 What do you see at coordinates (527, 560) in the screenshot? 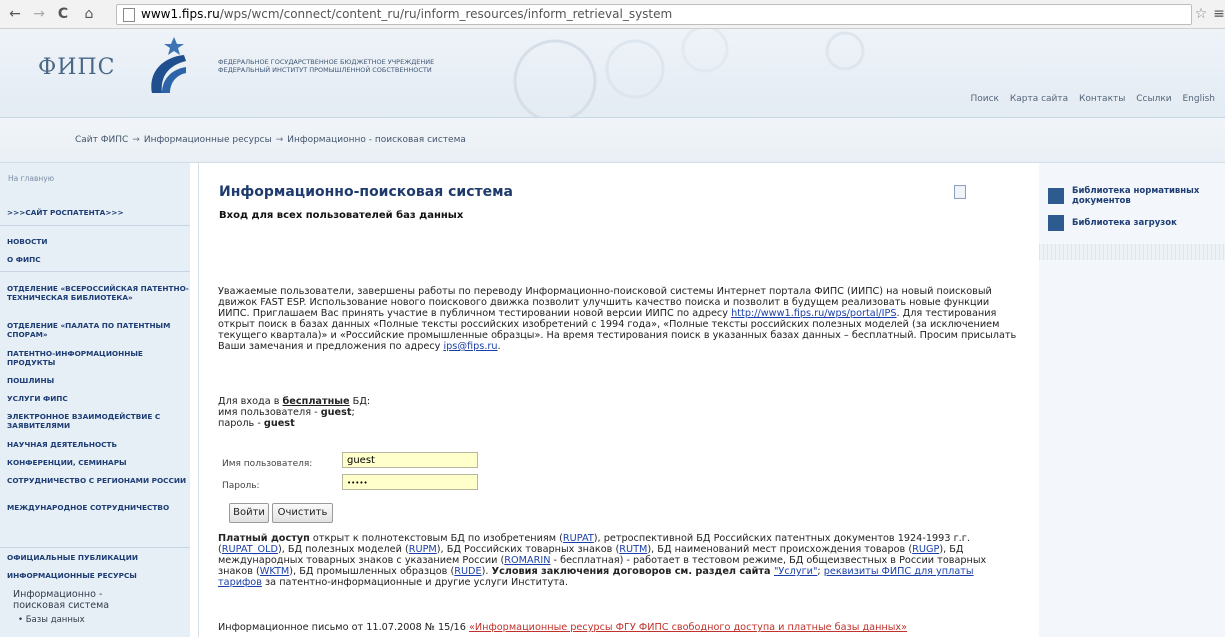
I see `romarin-link: ROMARIN` at bounding box center [527, 560].